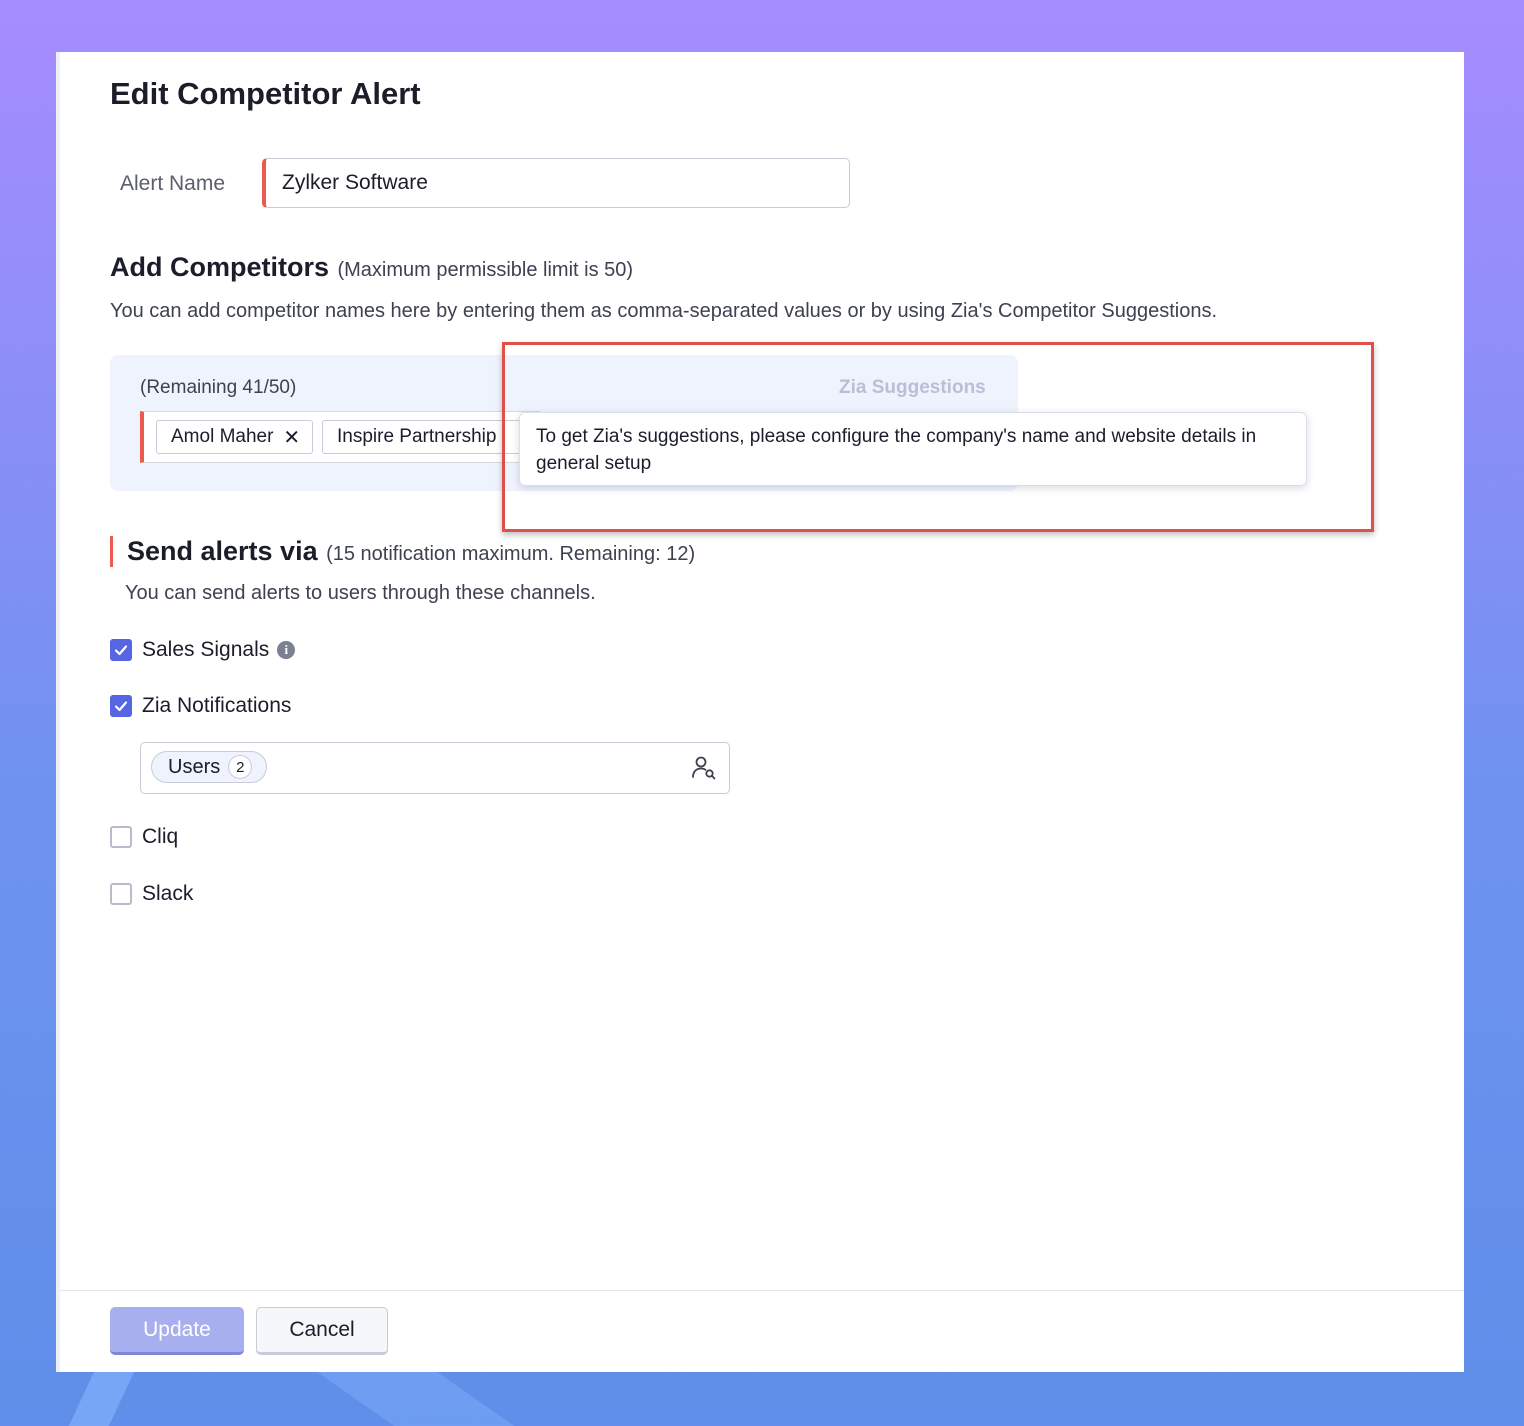  I want to click on users-chip-label: Users, so click(194, 766).